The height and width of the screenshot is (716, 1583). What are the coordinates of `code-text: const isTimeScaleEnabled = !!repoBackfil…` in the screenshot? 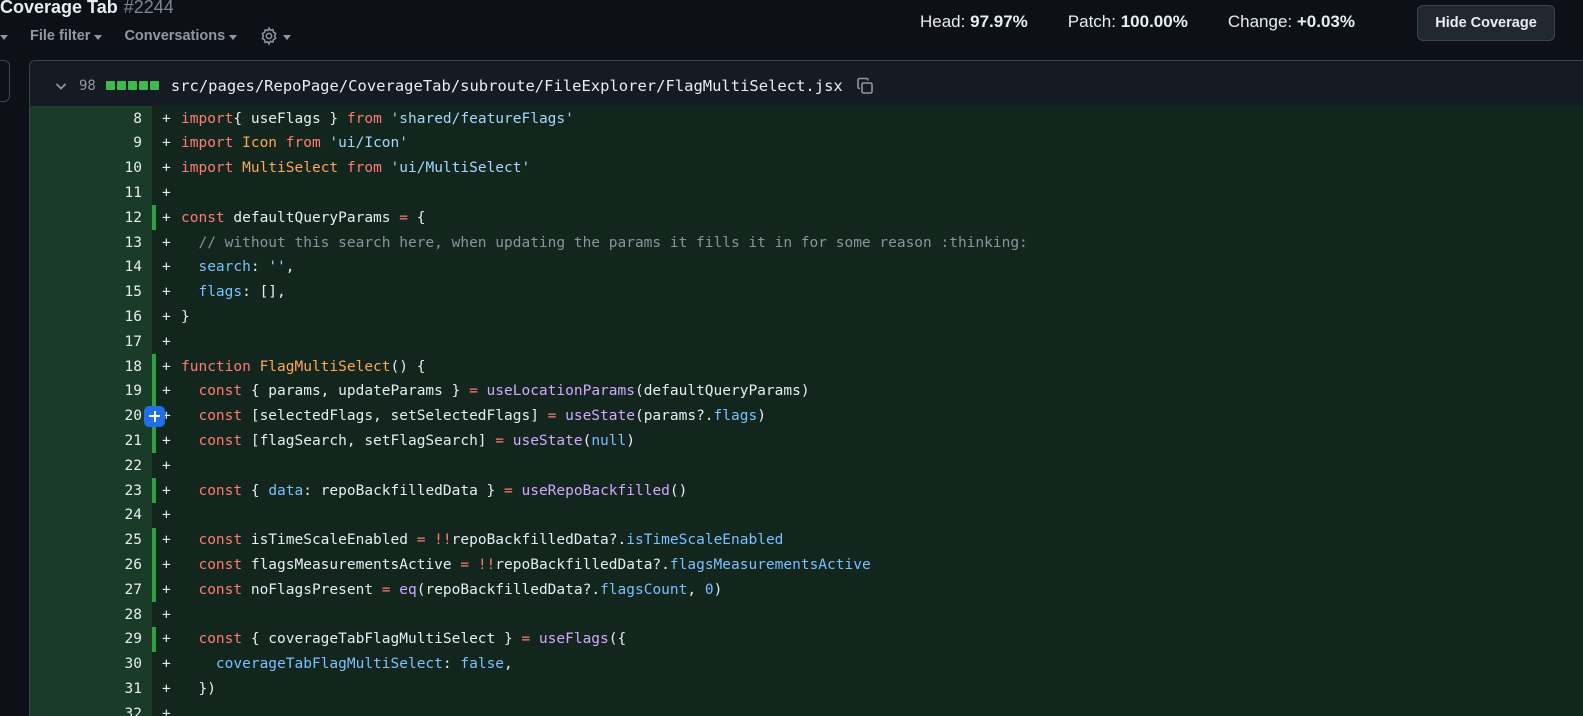 It's located at (482, 540).